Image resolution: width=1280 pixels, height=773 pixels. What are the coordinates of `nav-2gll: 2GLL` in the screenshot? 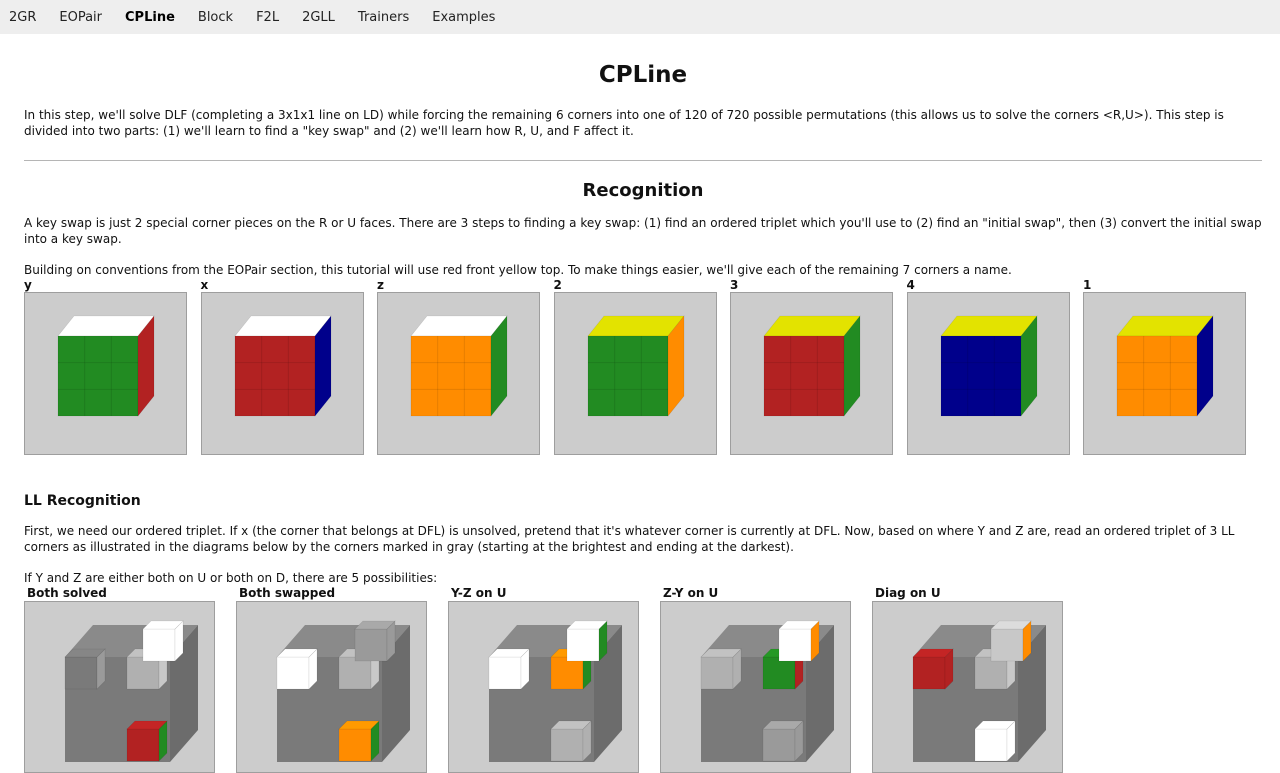 It's located at (318, 17).